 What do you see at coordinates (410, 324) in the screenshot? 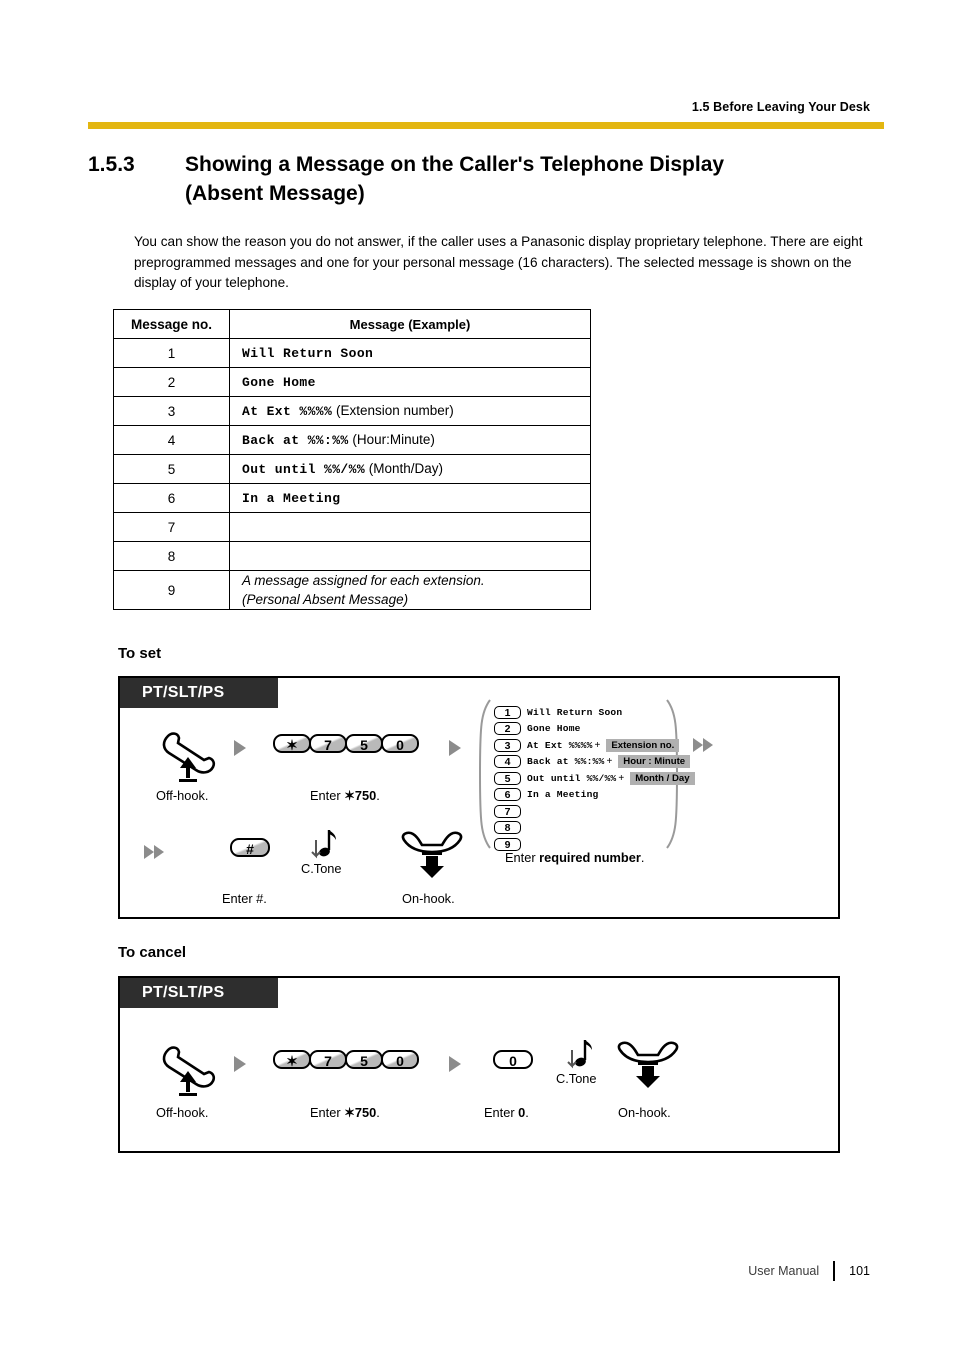
I see `col-header-message-example: Message (Example)` at bounding box center [410, 324].